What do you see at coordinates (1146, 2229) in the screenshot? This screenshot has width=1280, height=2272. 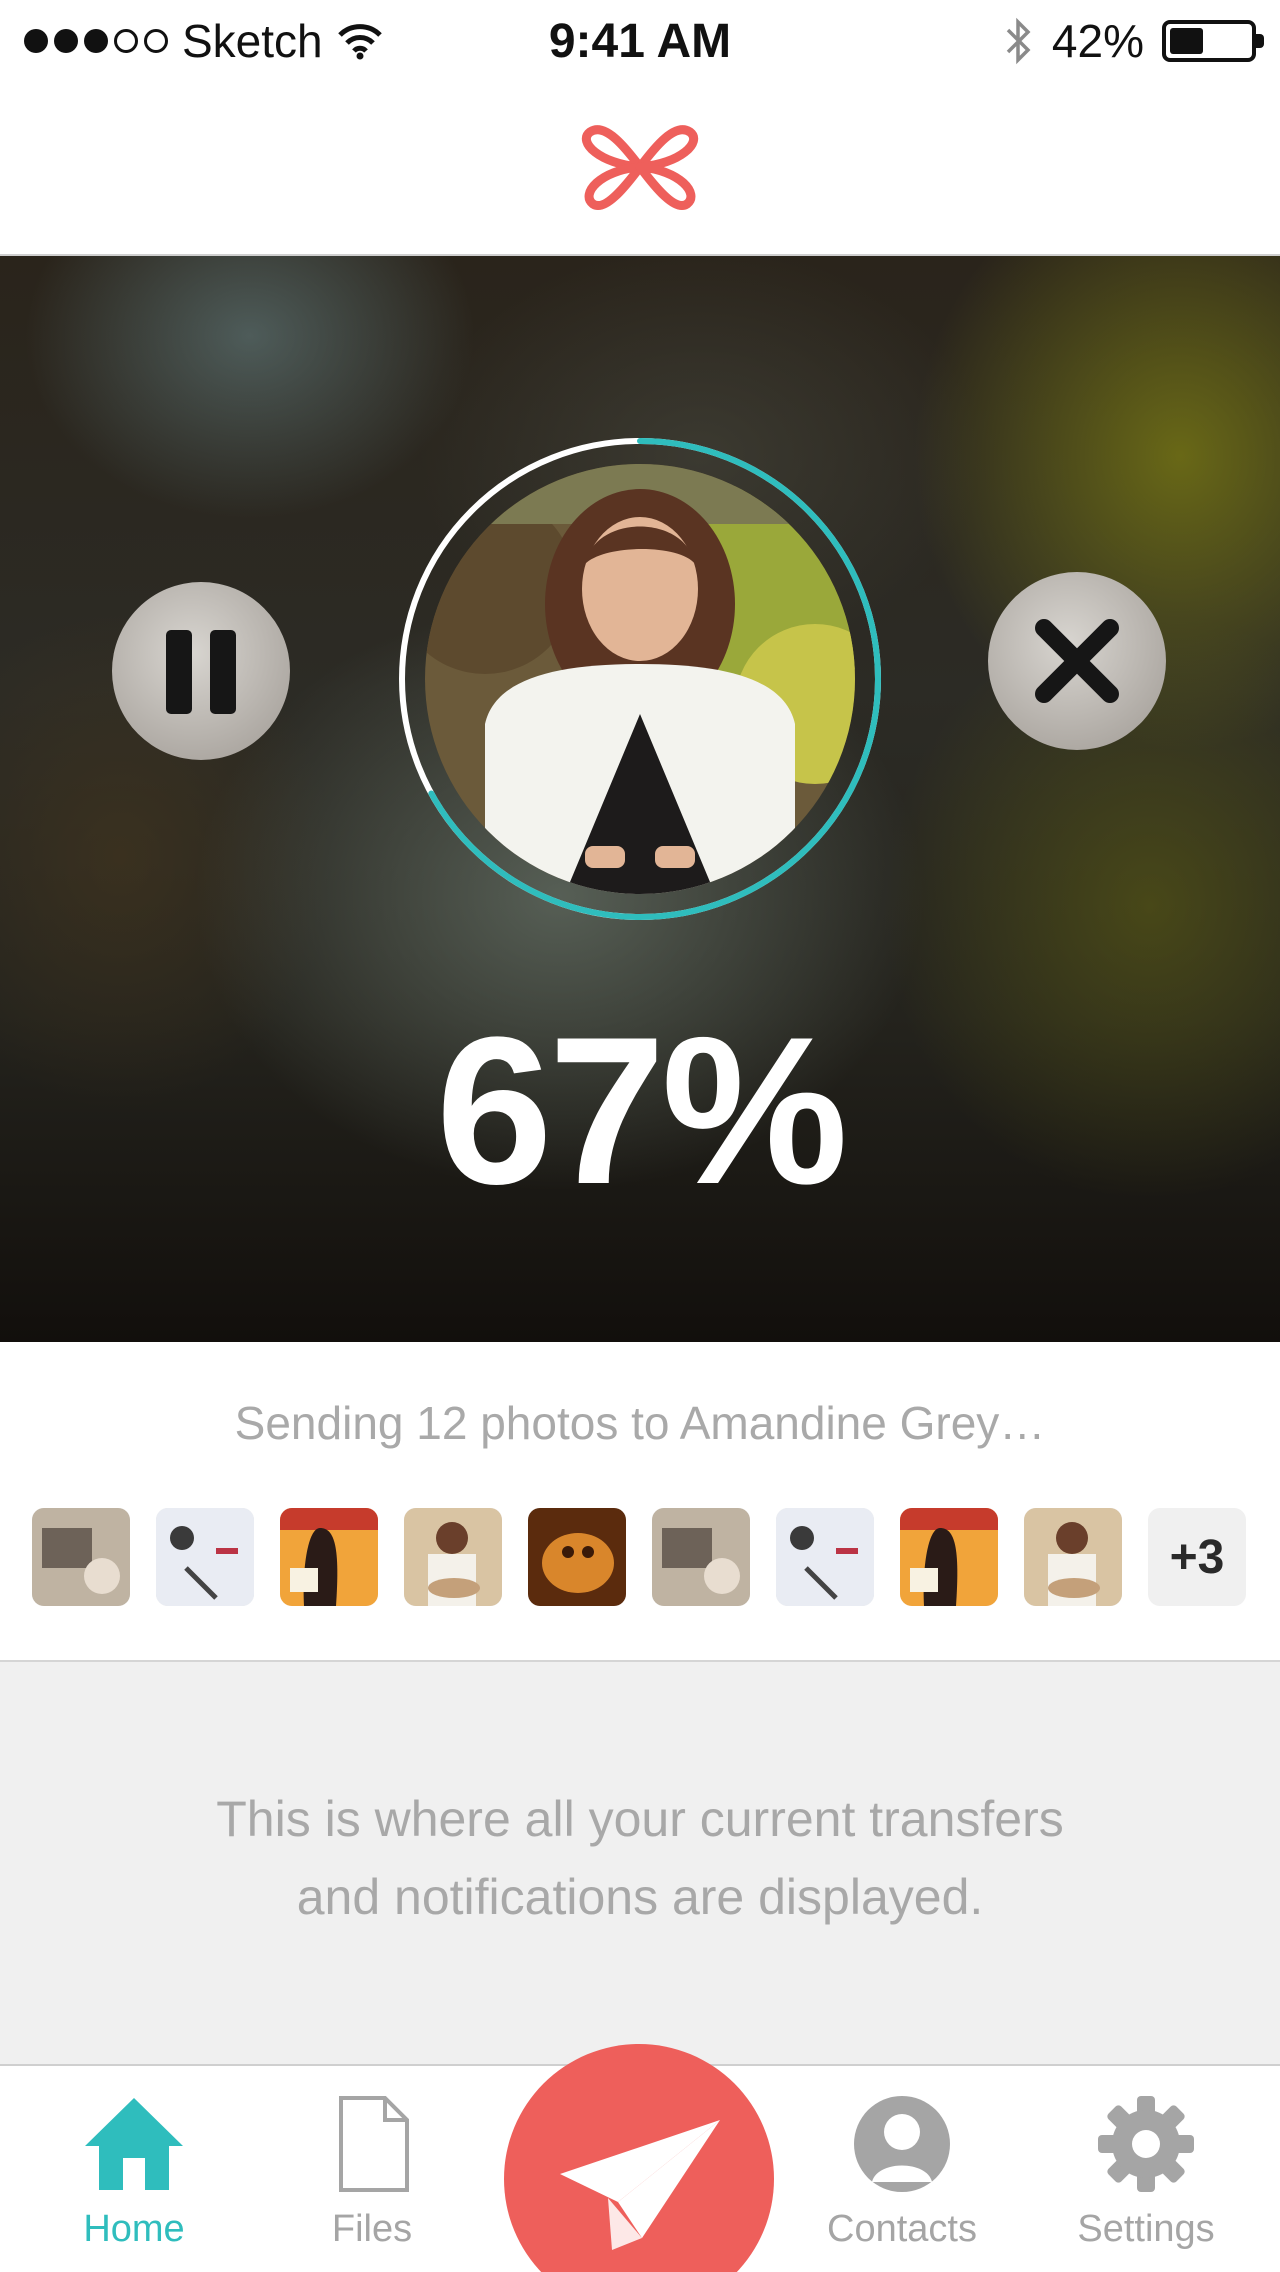 I see `tab-settings-label: Settings` at bounding box center [1146, 2229].